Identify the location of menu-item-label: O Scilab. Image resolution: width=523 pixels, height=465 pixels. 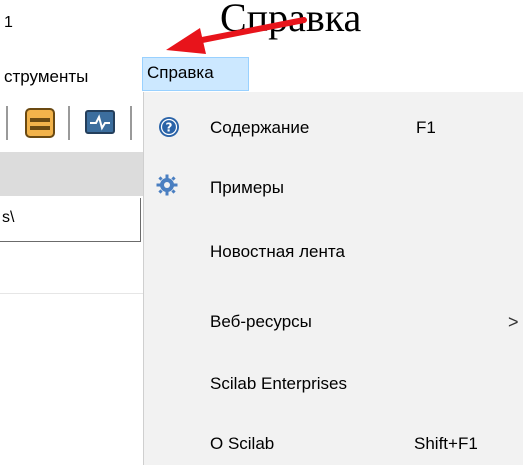
(242, 443).